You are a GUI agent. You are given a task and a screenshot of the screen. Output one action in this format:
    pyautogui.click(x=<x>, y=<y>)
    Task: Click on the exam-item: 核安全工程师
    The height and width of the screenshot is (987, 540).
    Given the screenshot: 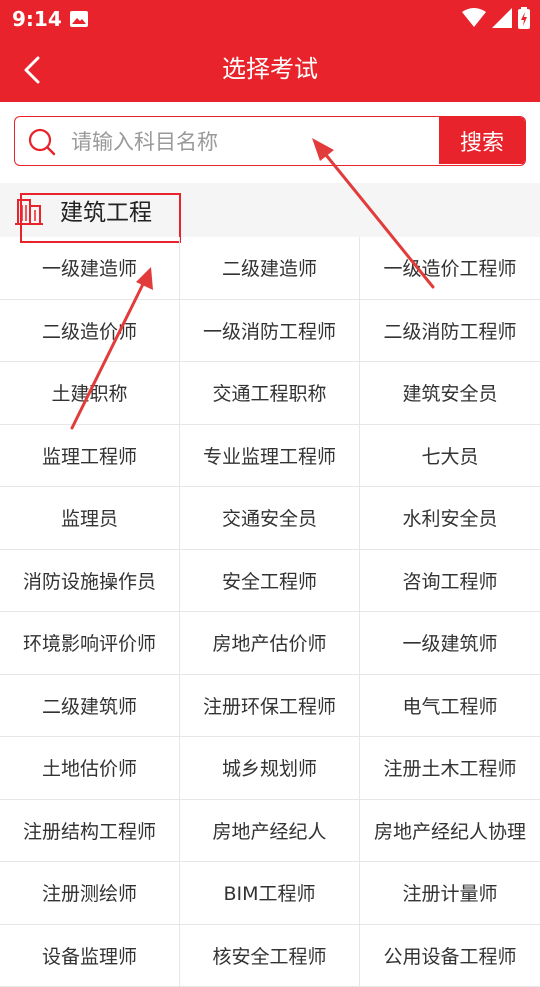 What is the action you would take?
    pyautogui.click(x=270, y=956)
    